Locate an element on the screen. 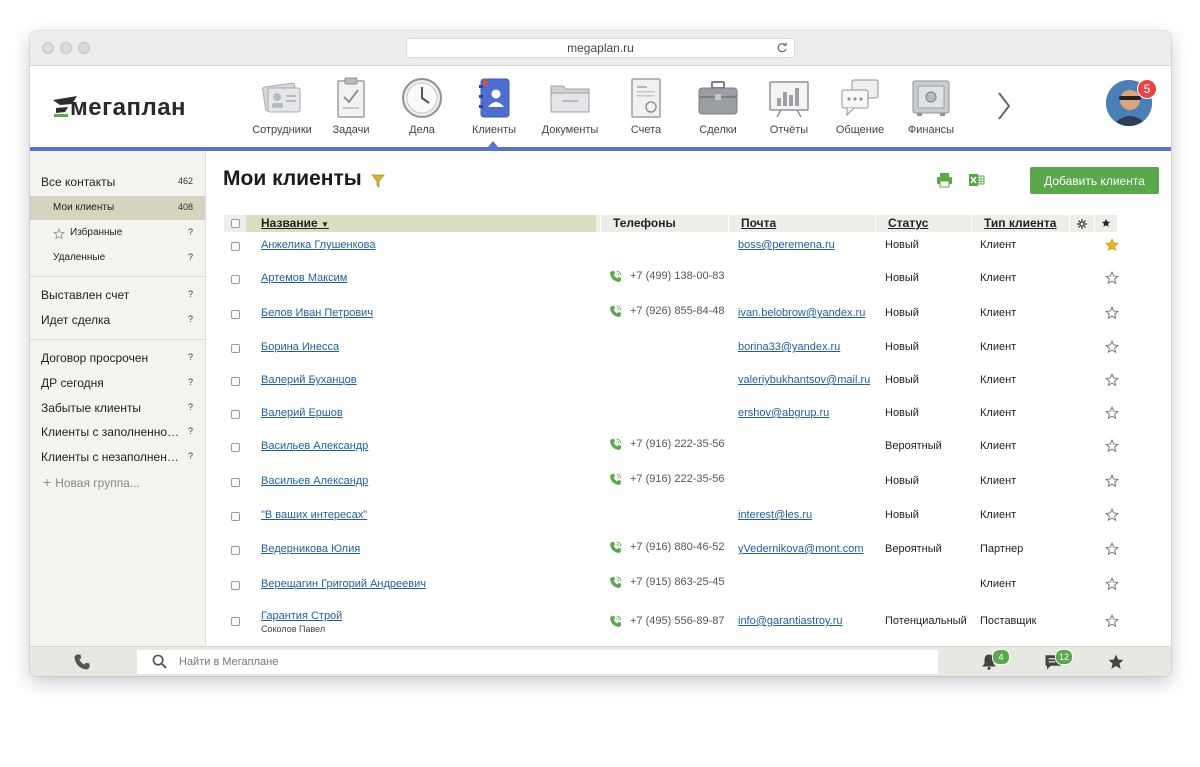  client-email-link: valeriybukhantsov@mail.ru is located at coordinates (804, 380).